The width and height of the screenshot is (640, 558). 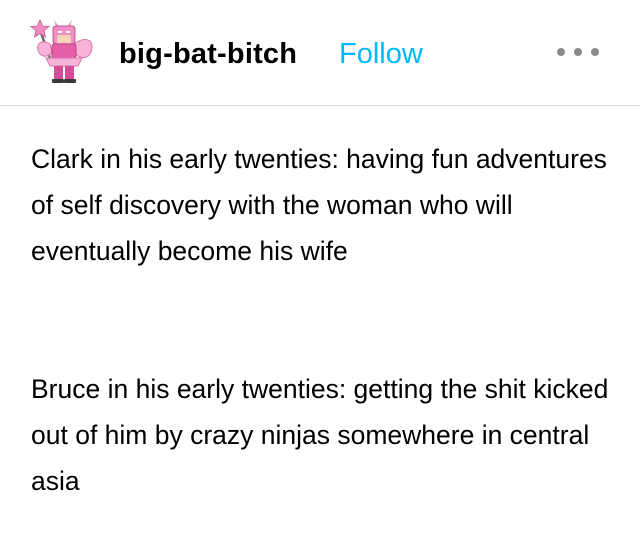 I want to click on more-horizontal-icon, so click(x=578, y=52).